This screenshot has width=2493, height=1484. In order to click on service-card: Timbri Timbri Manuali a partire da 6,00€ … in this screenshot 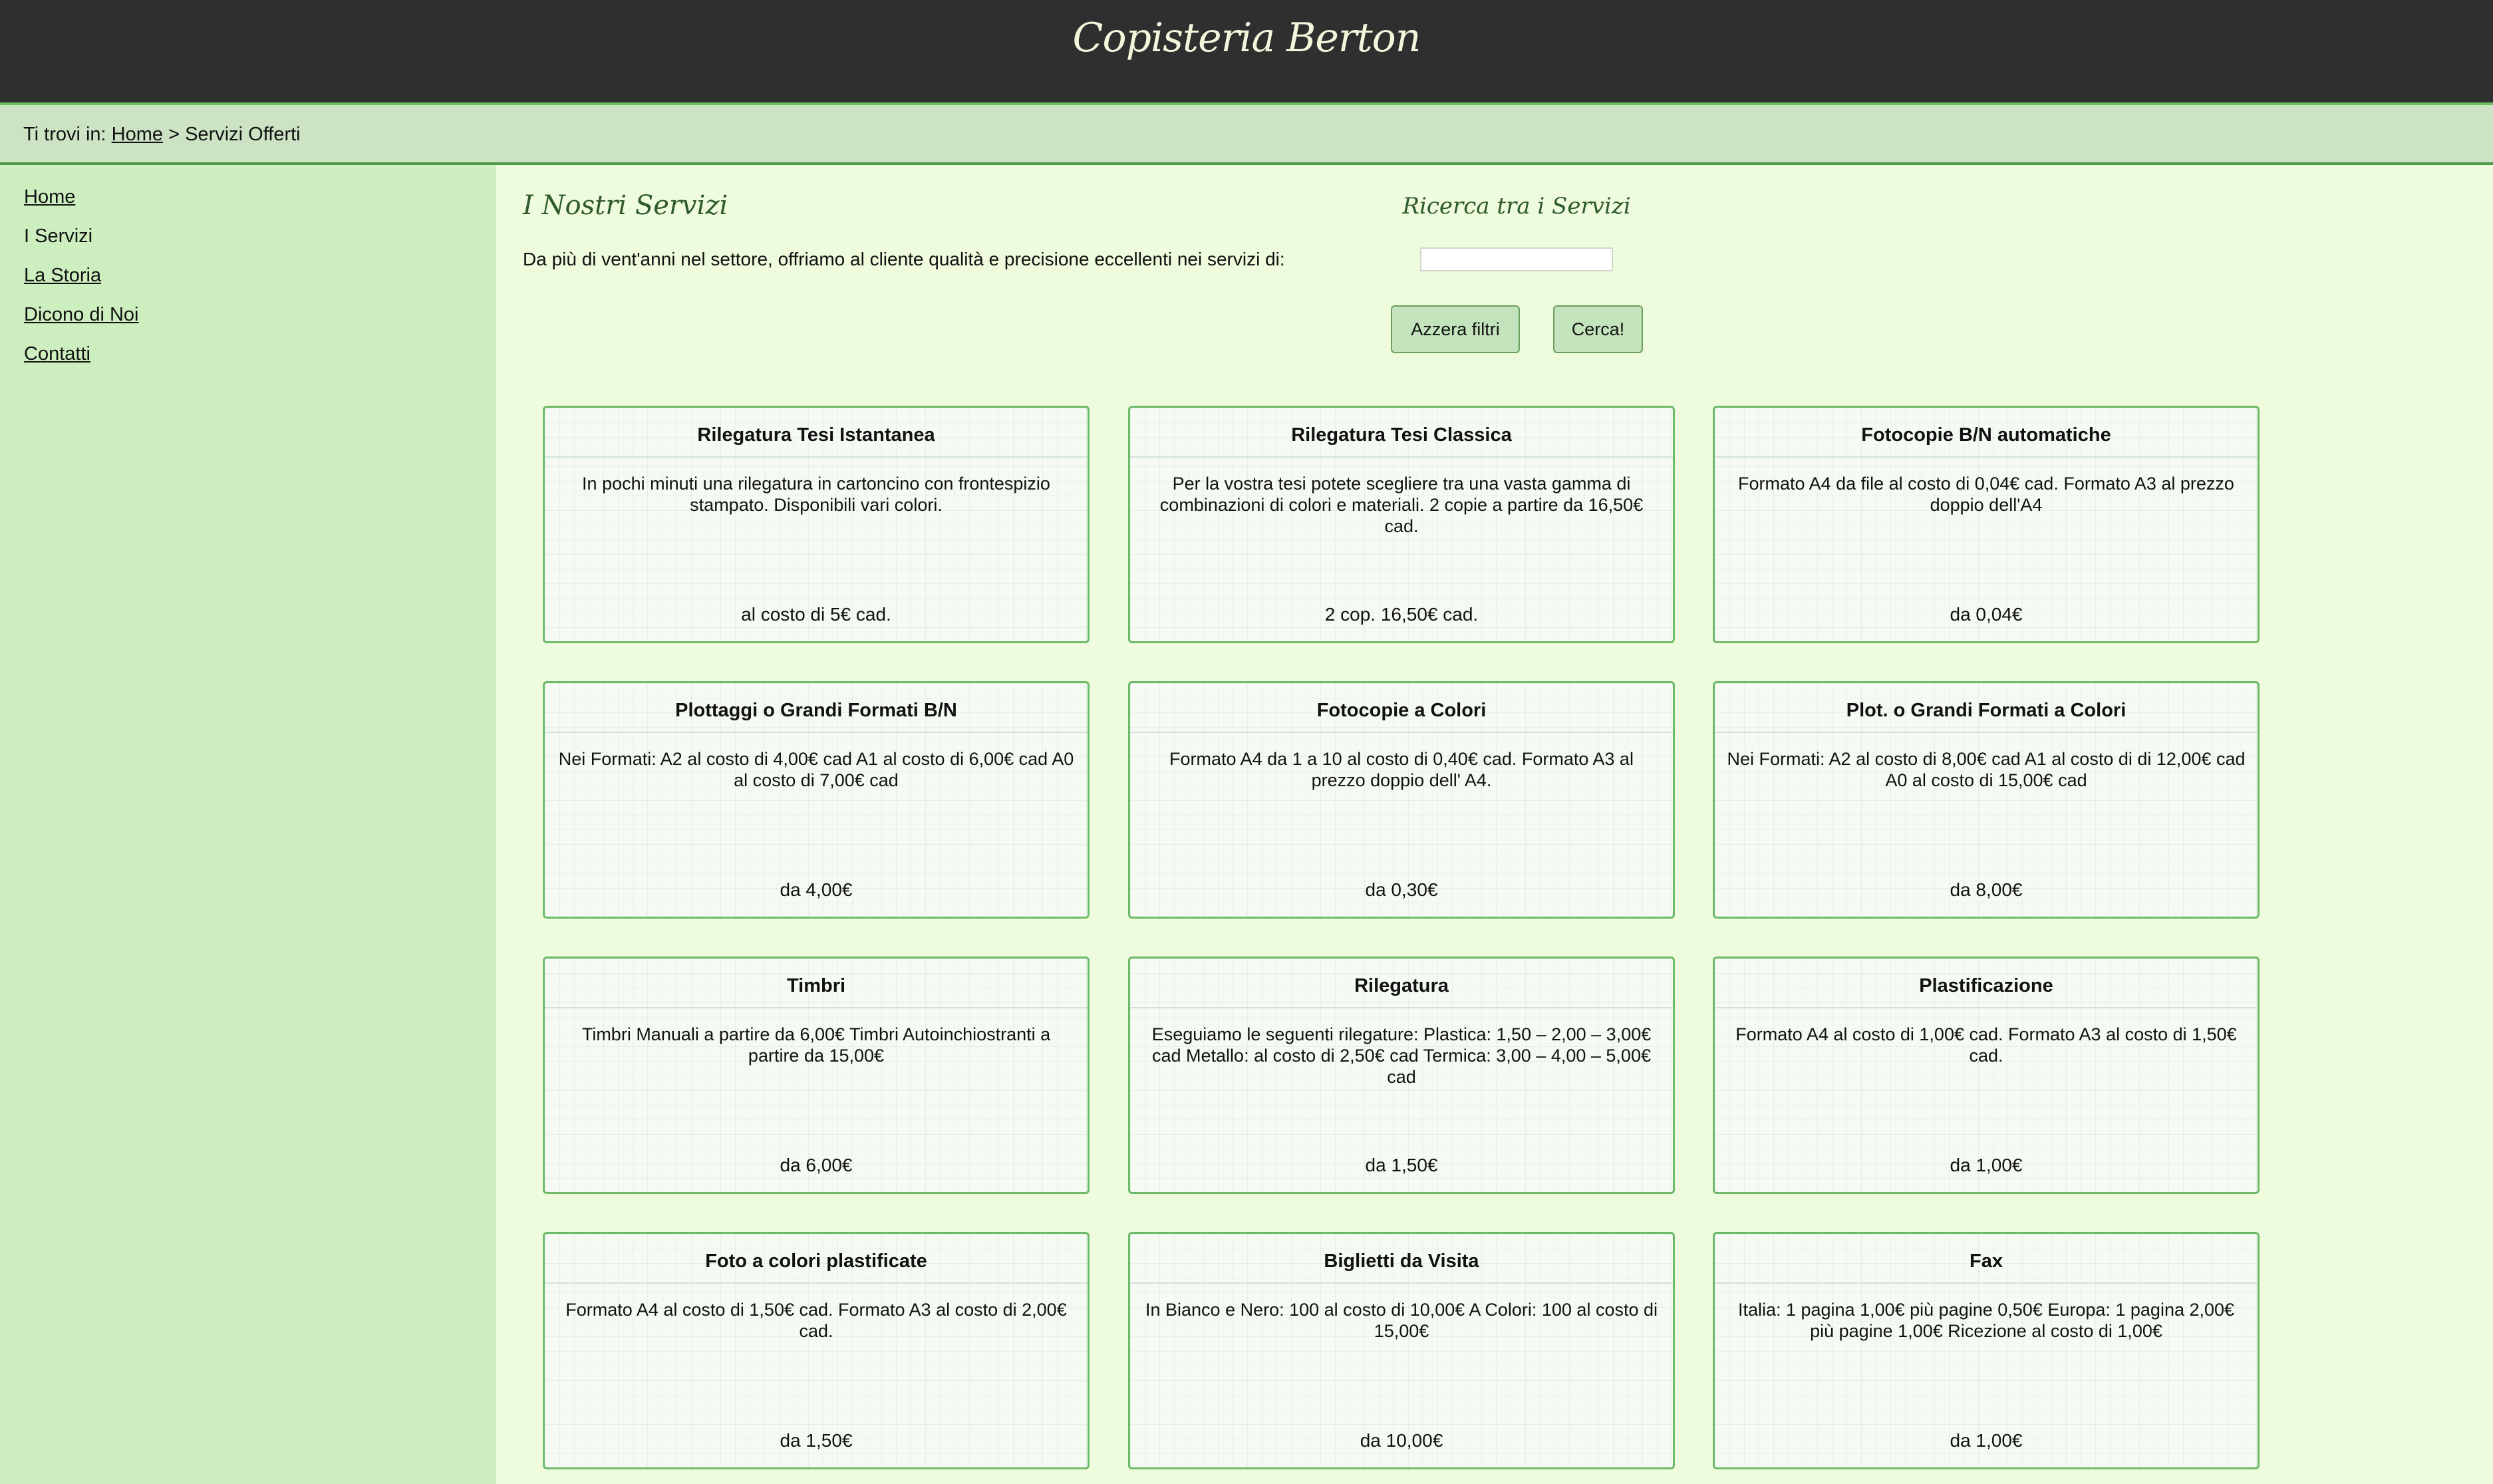, I will do `click(816, 1075)`.